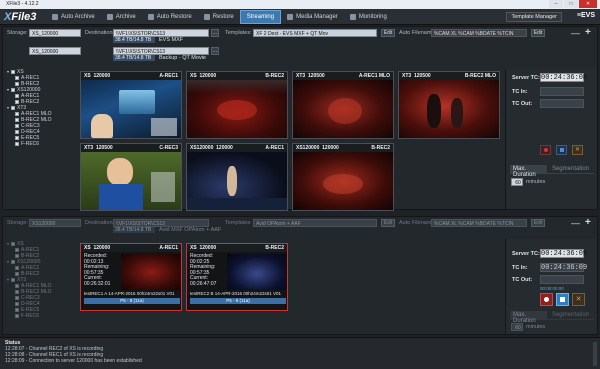 The width and height of the screenshot is (600, 369). I want to click on channel-tile: XS120000 120000 A-REC1, so click(237, 177).